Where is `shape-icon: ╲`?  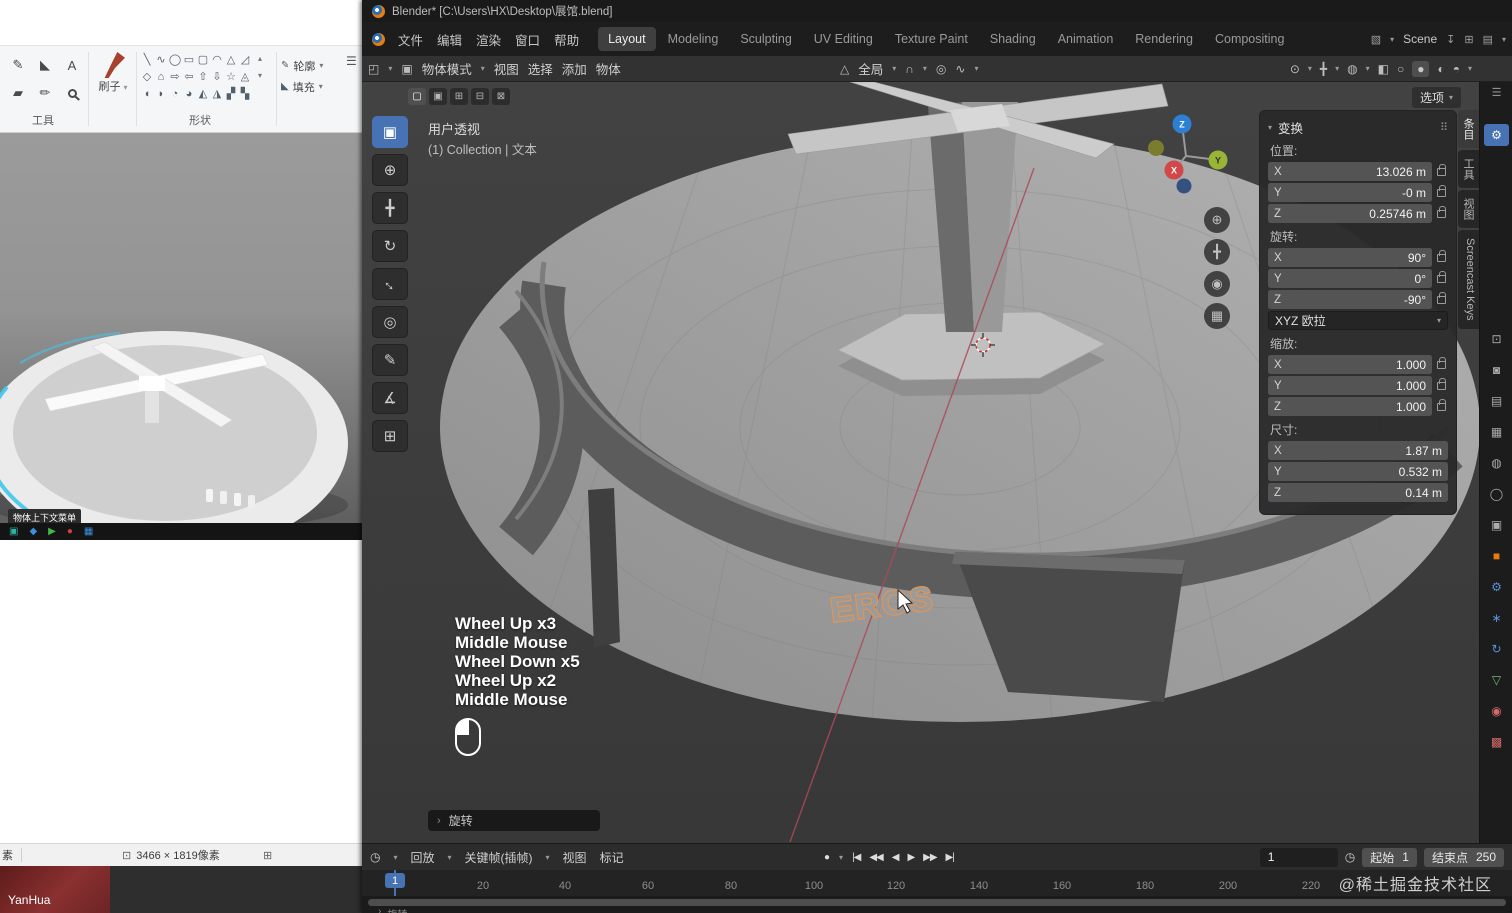 shape-icon: ╲ is located at coordinates (147, 59).